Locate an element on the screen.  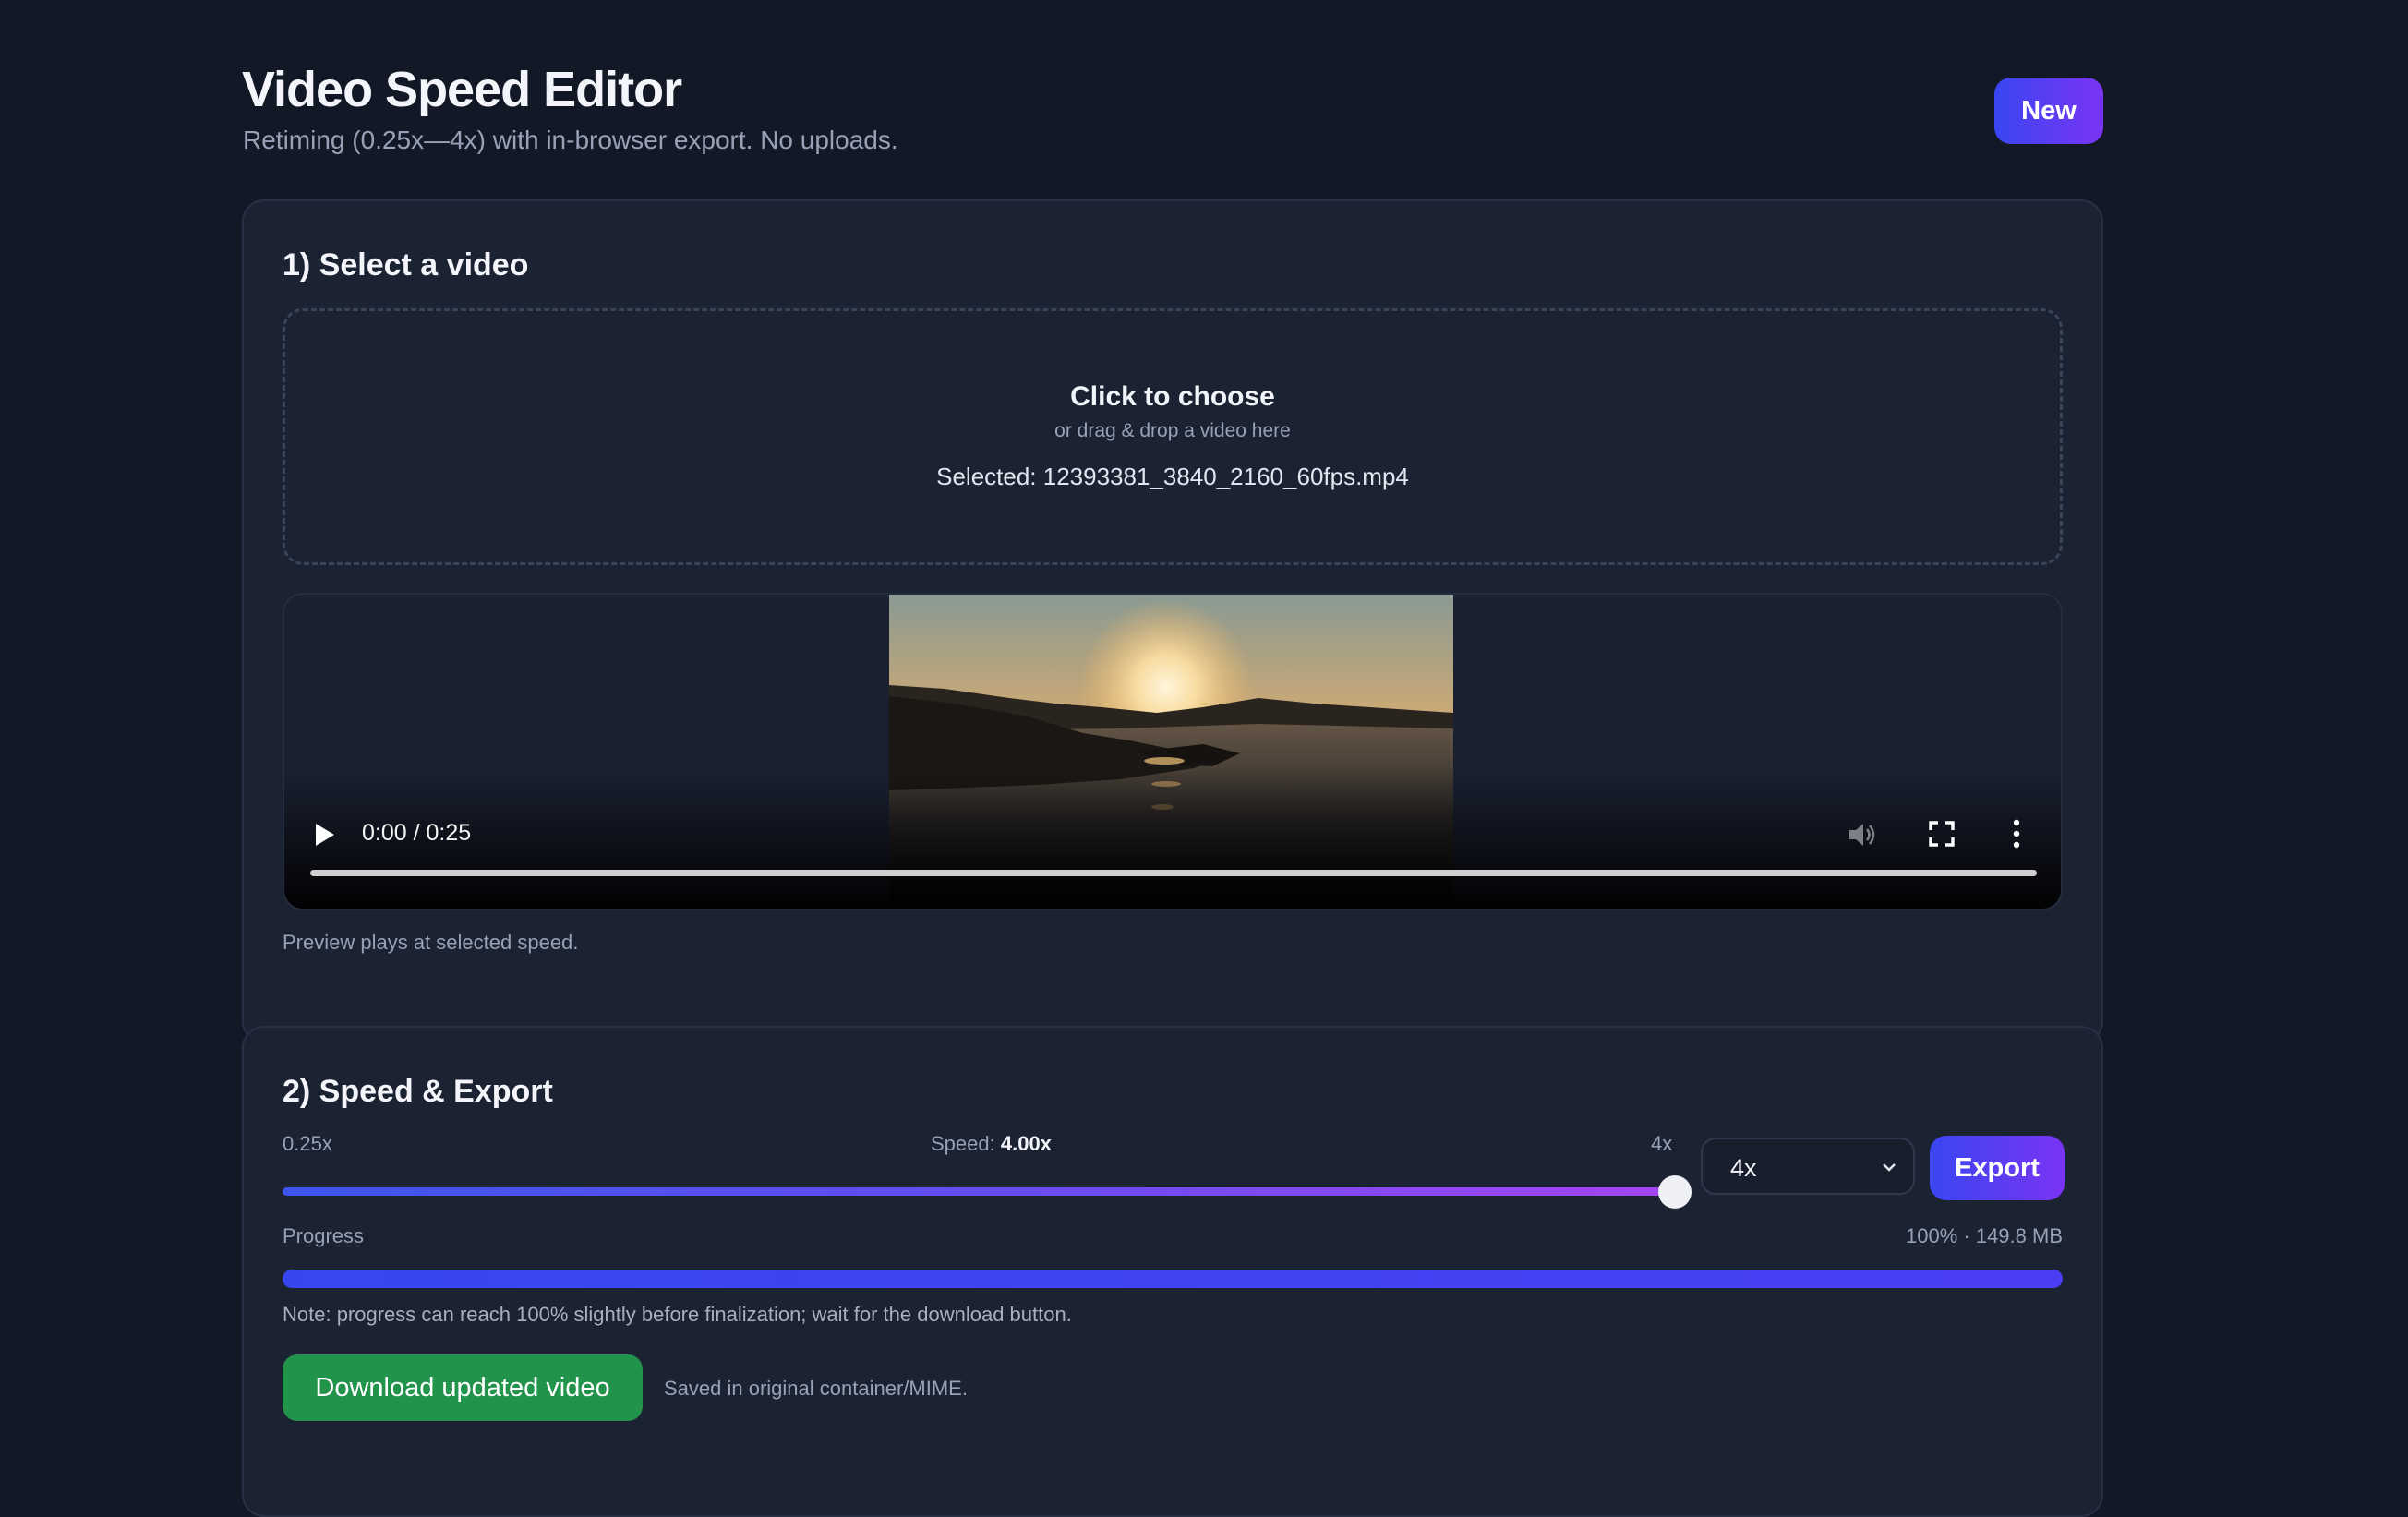
select-video-heading: 1) Select a video is located at coordinates (406, 265).